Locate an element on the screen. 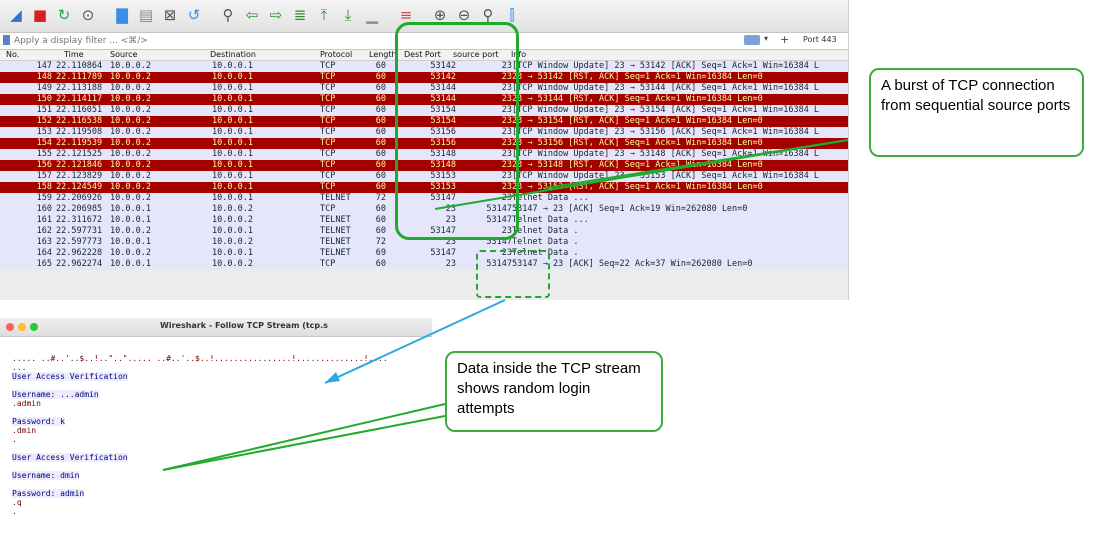 The height and width of the screenshot is (539, 1098). source-port-highlight is located at coordinates (513, 274).